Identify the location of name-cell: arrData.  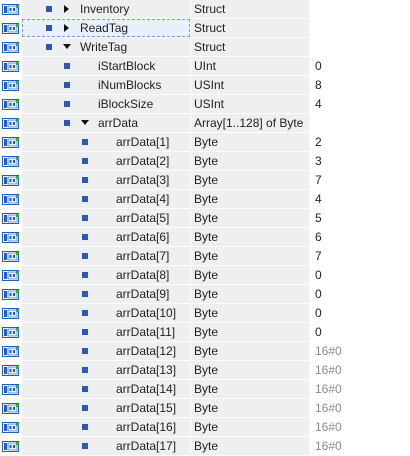
(106, 123).